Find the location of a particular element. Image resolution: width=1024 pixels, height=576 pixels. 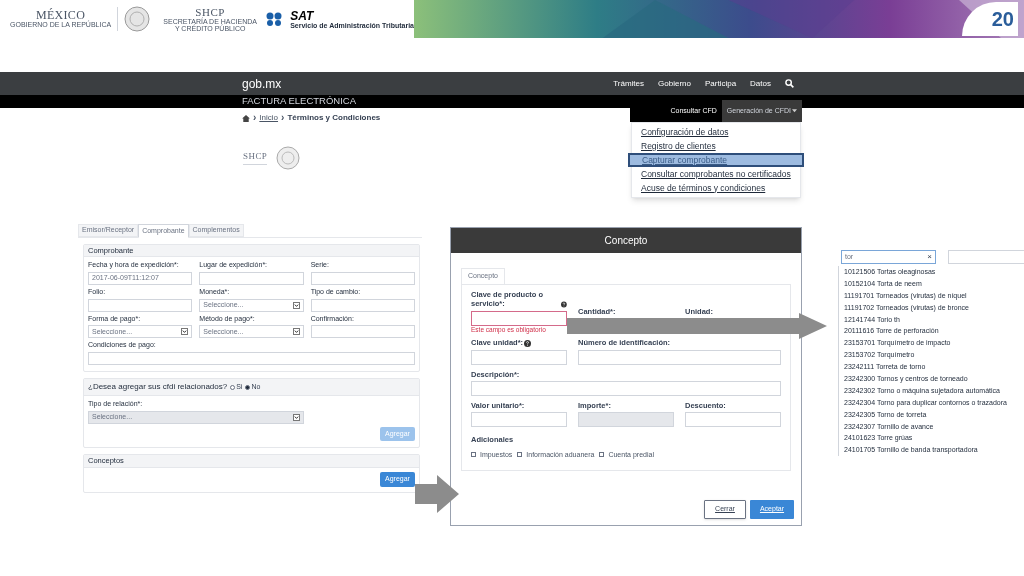

nav-link: Gobierno is located at coordinates (674, 83).